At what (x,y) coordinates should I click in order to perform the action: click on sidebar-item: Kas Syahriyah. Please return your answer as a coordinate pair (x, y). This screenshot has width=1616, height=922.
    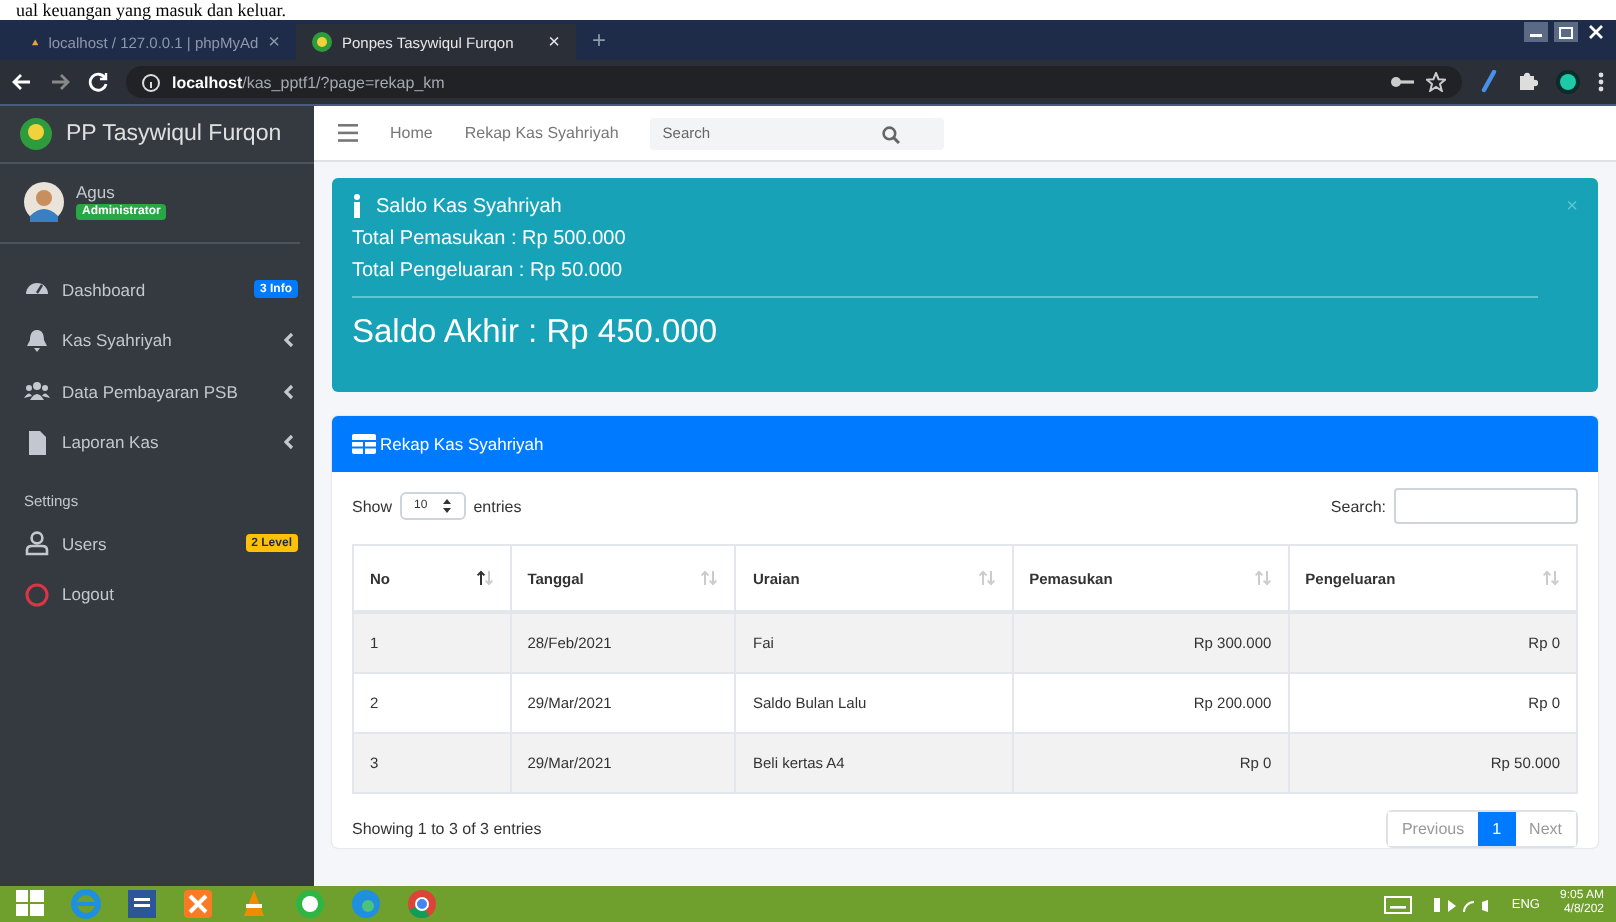
    Looking at the image, I should click on (161, 340).